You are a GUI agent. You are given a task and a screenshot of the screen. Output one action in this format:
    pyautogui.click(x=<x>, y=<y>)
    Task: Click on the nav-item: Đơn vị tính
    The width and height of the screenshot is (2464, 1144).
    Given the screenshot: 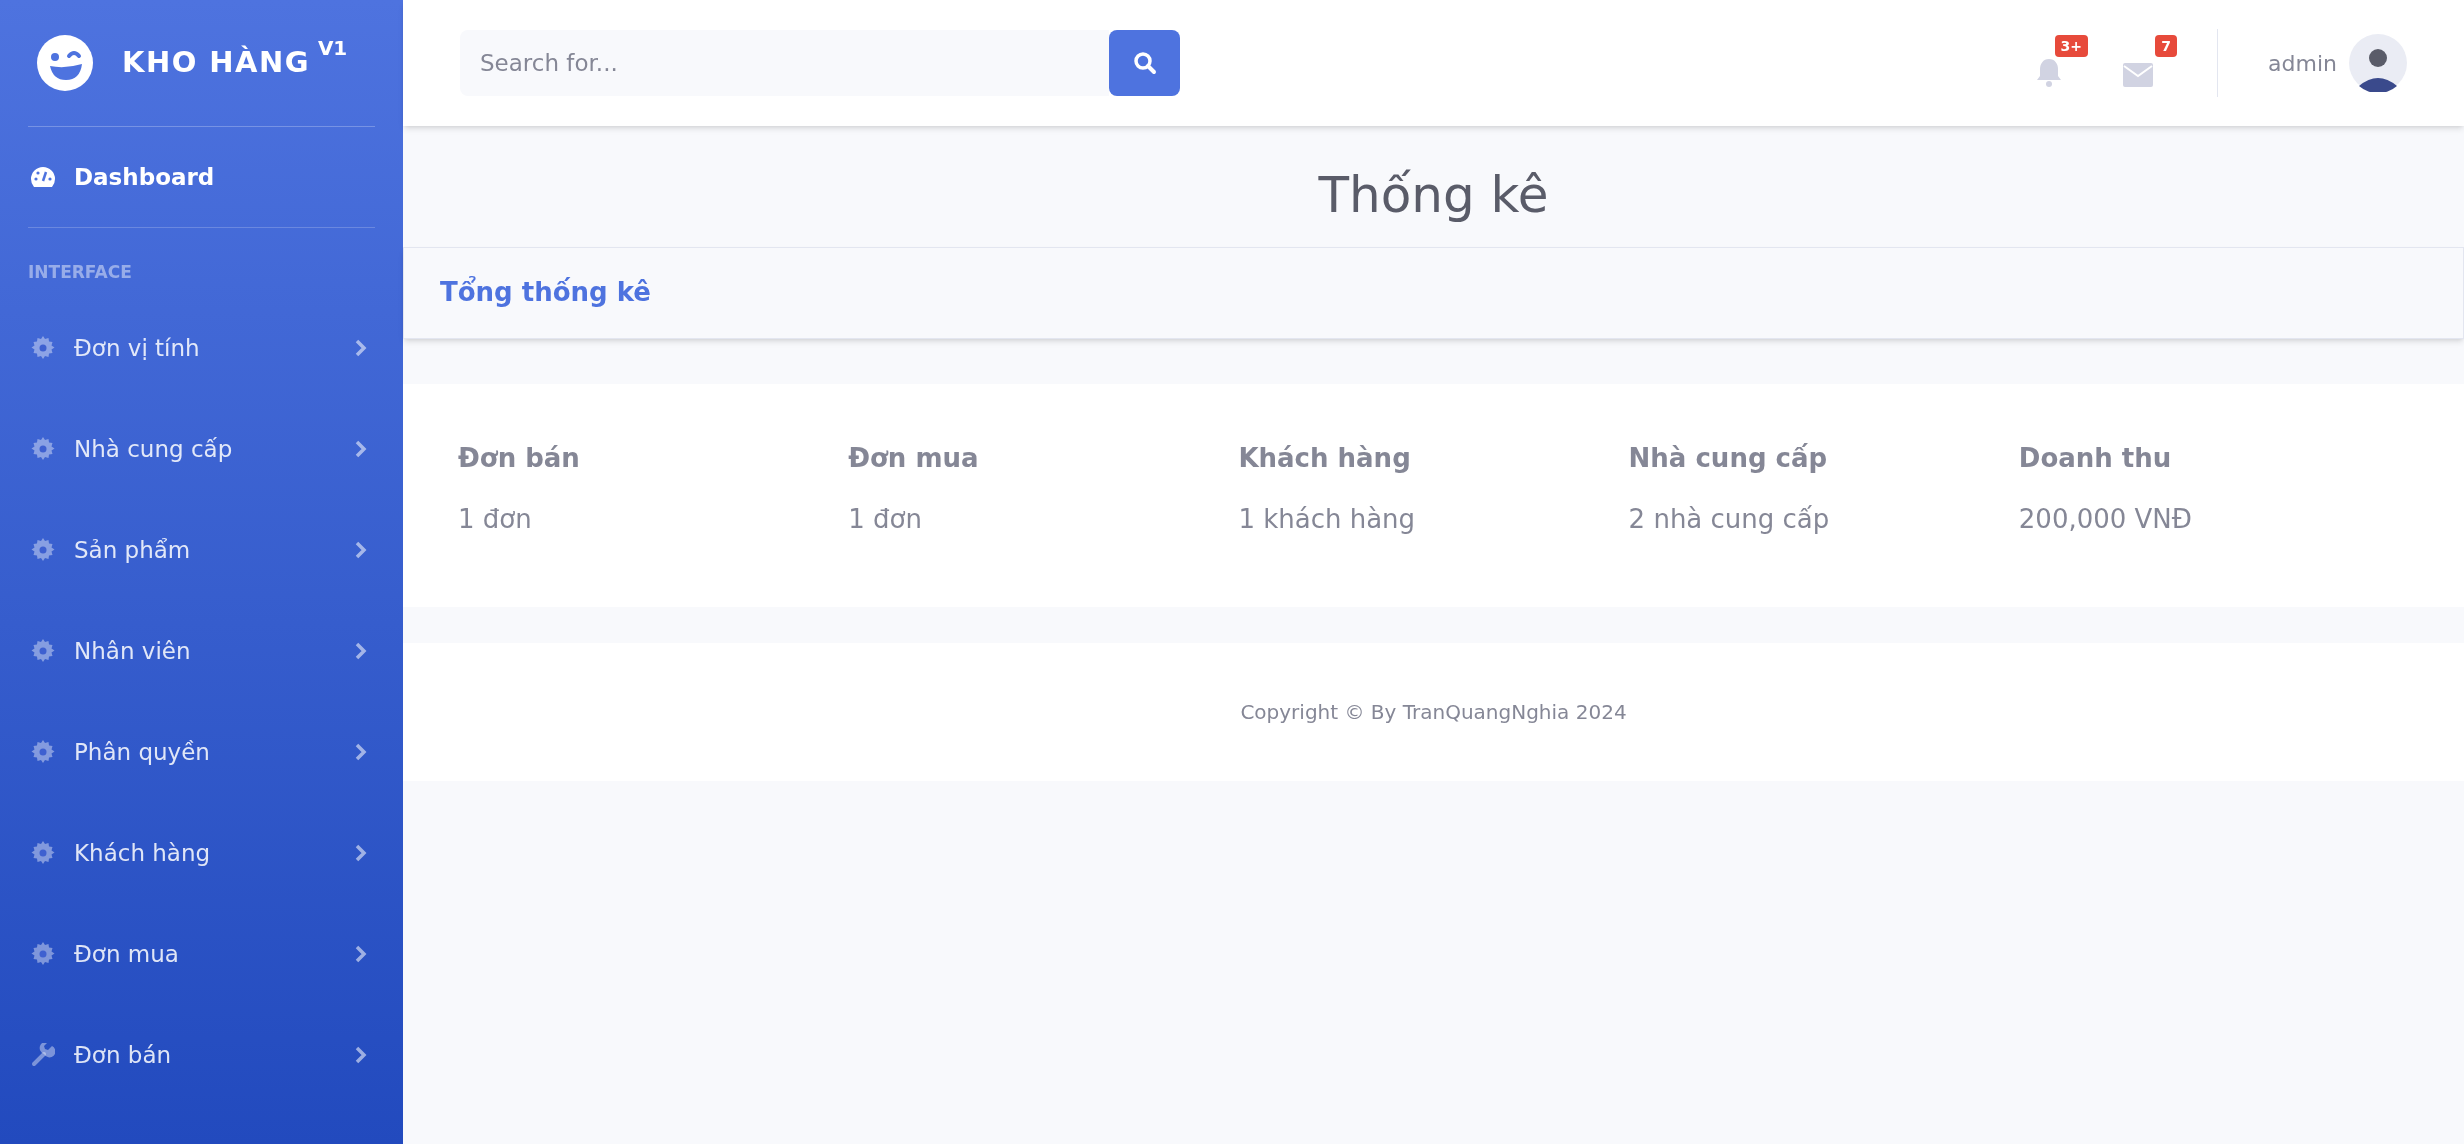 What is the action you would take?
    pyautogui.click(x=201, y=348)
    